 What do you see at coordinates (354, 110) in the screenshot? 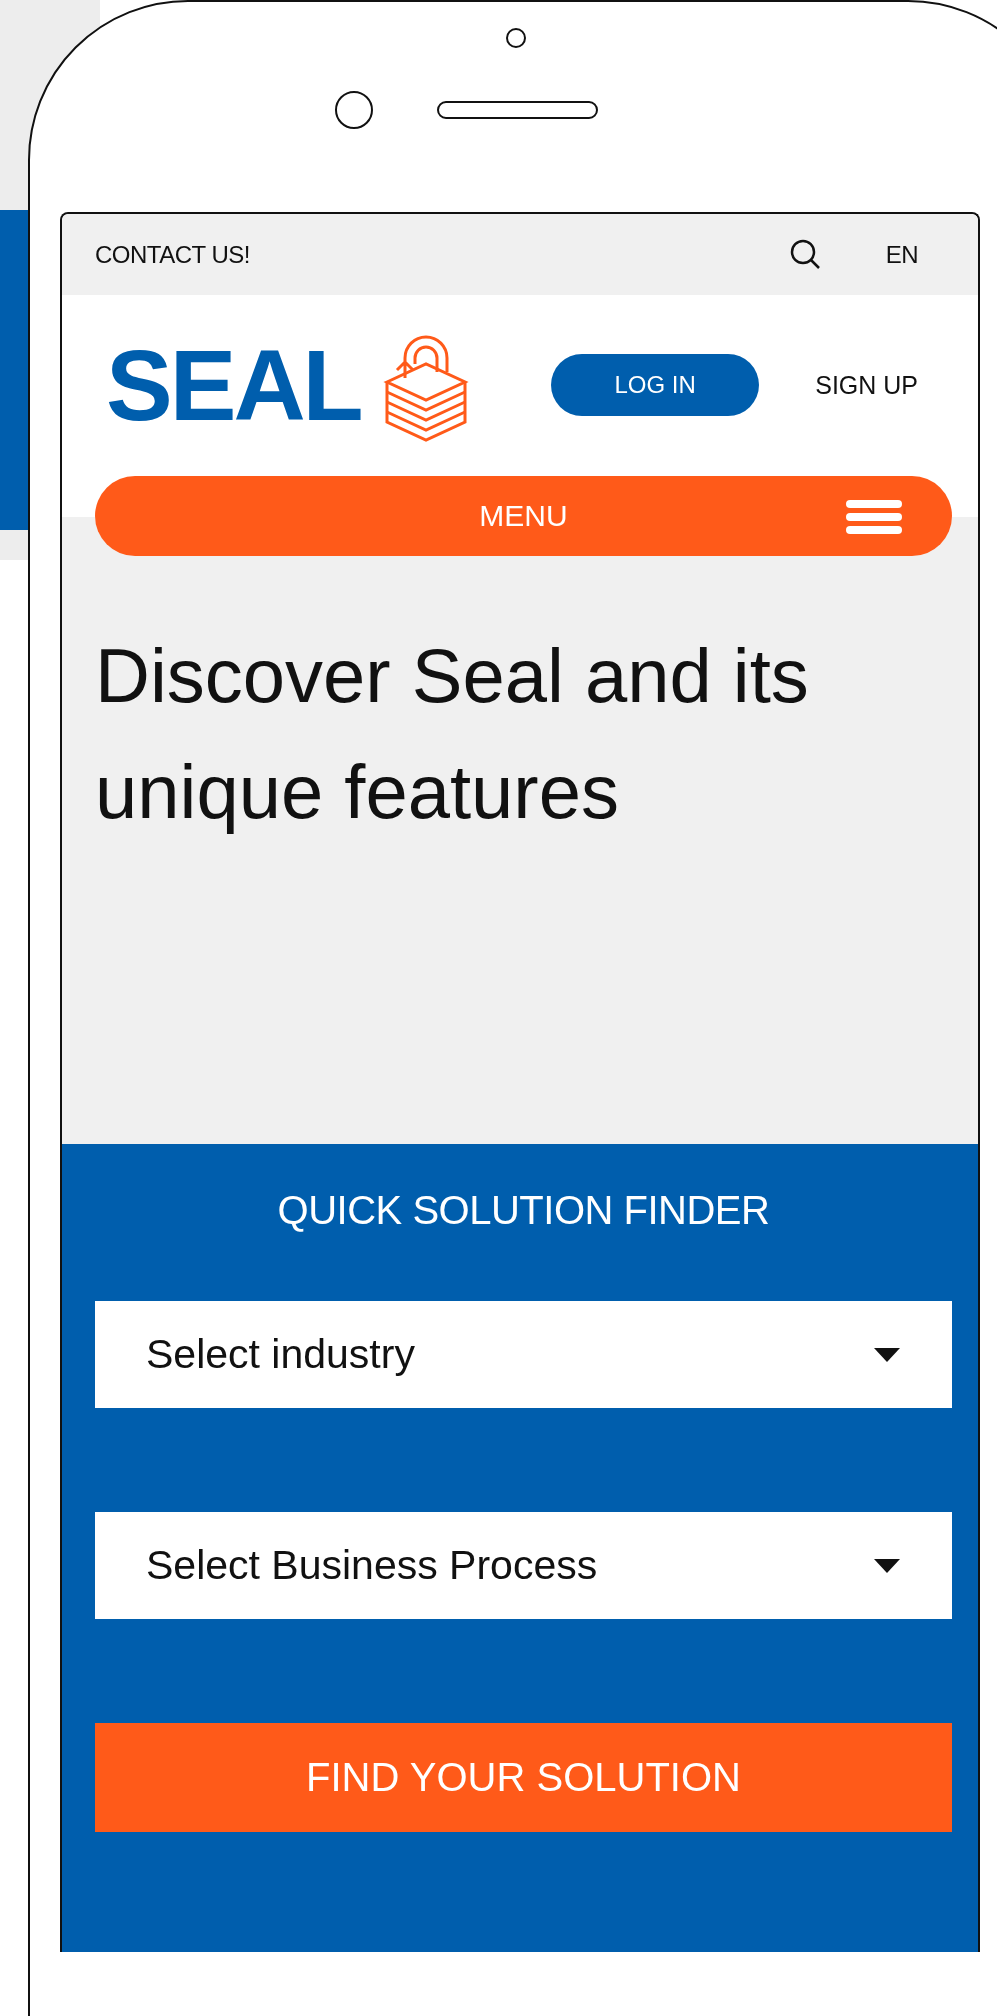
I see `sensor-icon` at bounding box center [354, 110].